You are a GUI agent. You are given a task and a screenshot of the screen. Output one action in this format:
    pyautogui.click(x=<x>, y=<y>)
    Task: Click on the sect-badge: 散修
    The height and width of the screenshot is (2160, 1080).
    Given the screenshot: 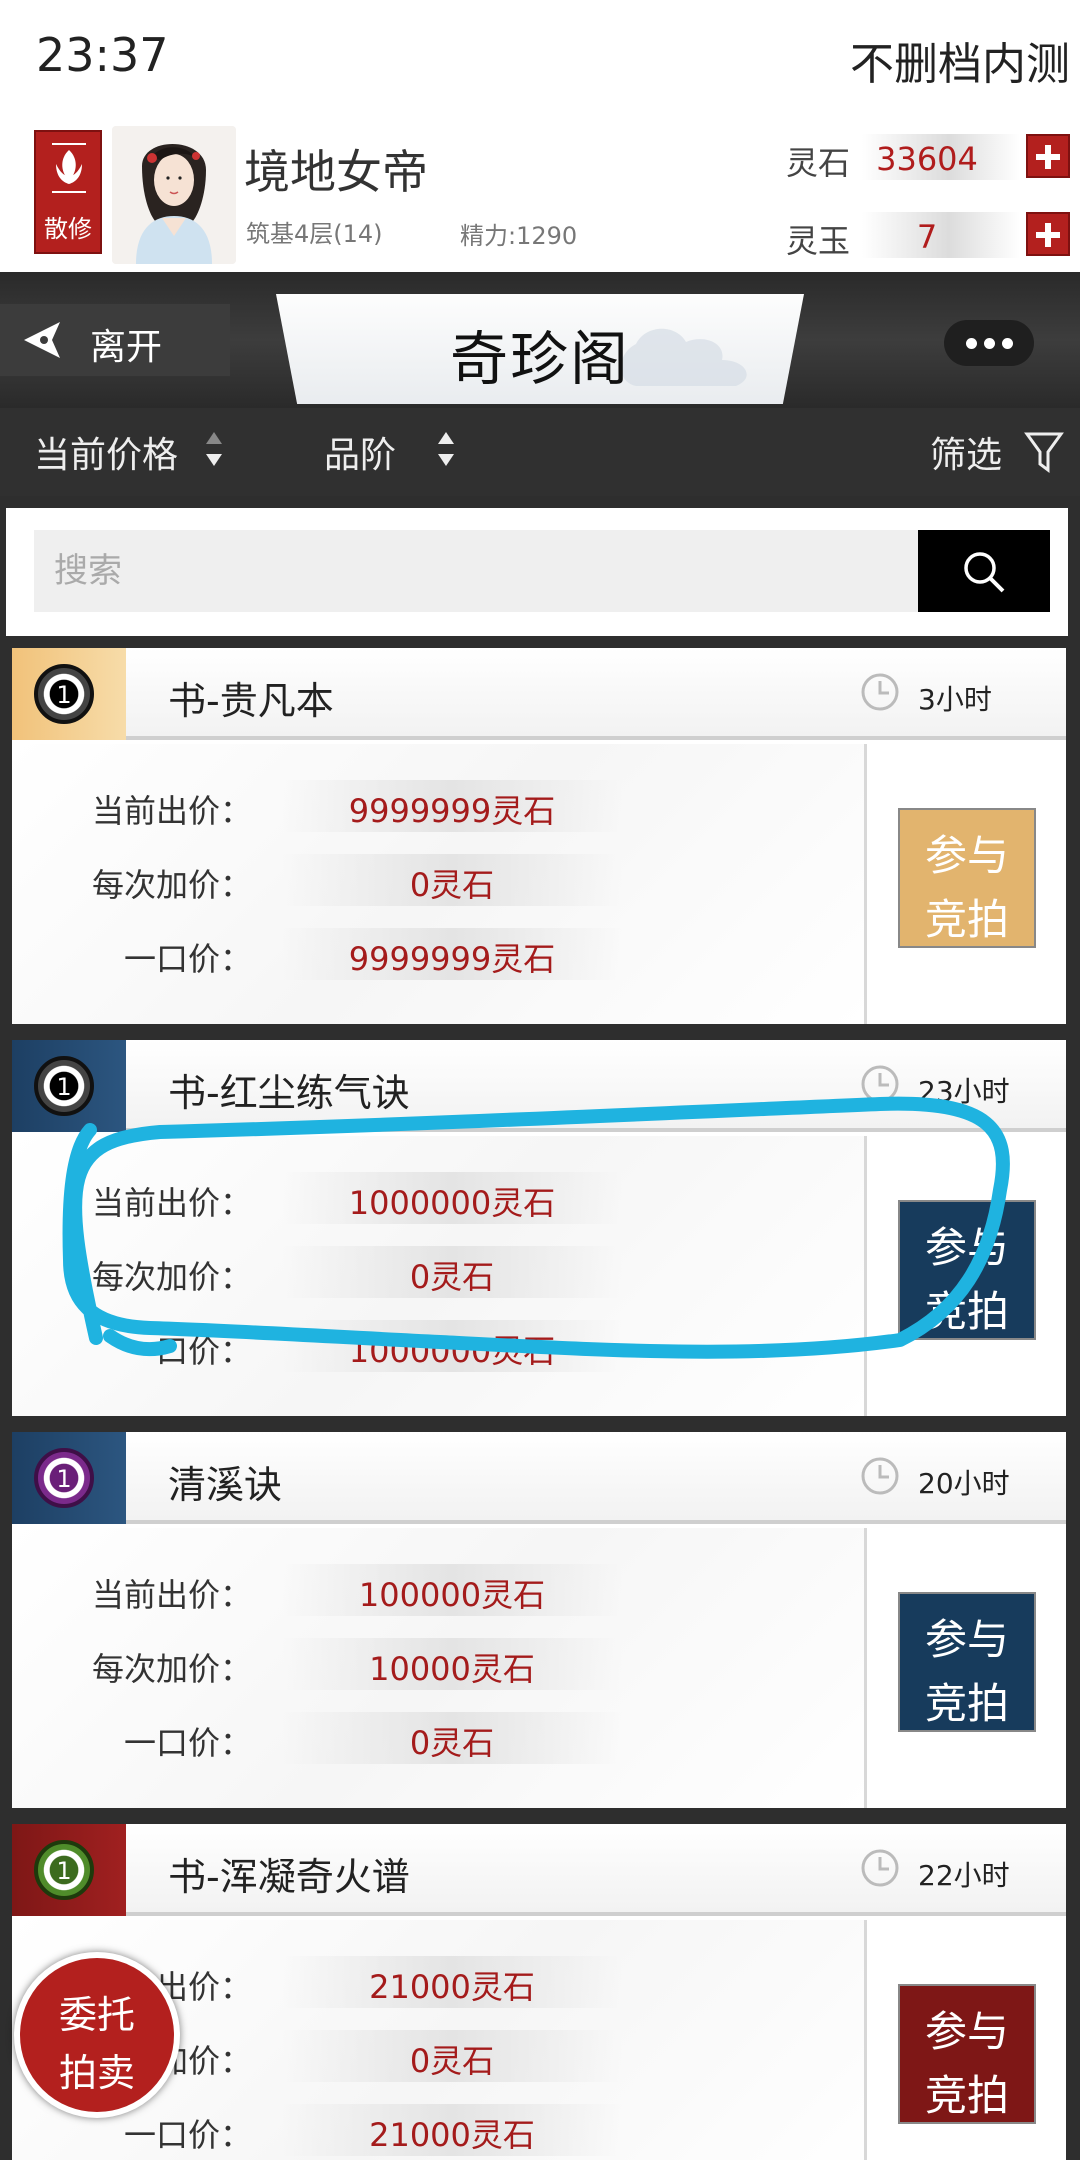 What is the action you would take?
    pyautogui.click(x=68, y=192)
    